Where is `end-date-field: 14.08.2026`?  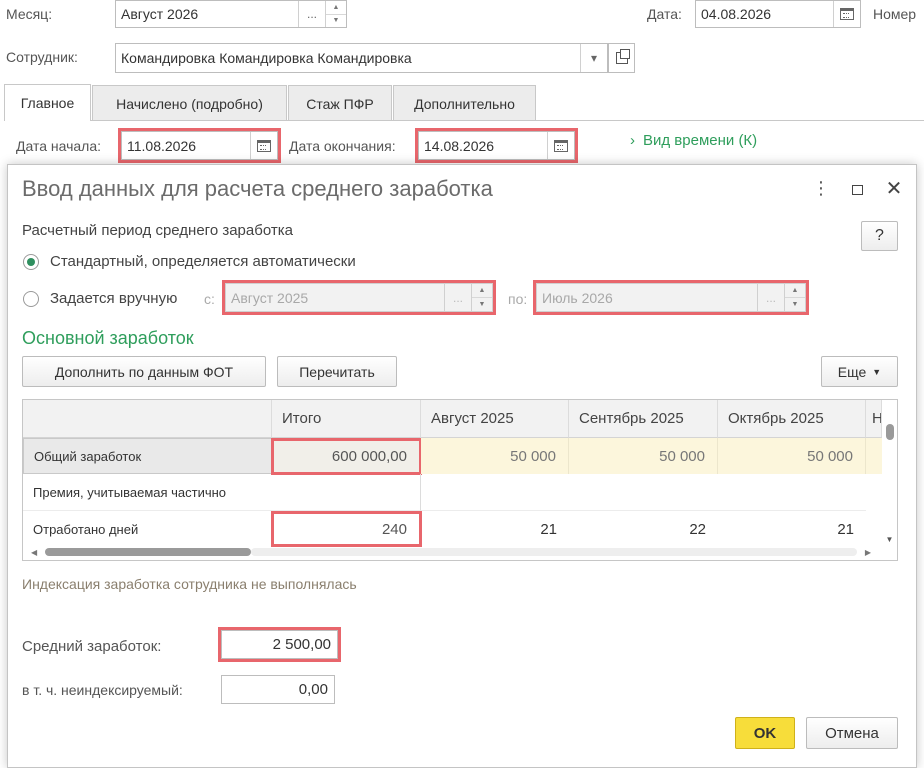
end-date-field: 14.08.2026 is located at coordinates (496, 145).